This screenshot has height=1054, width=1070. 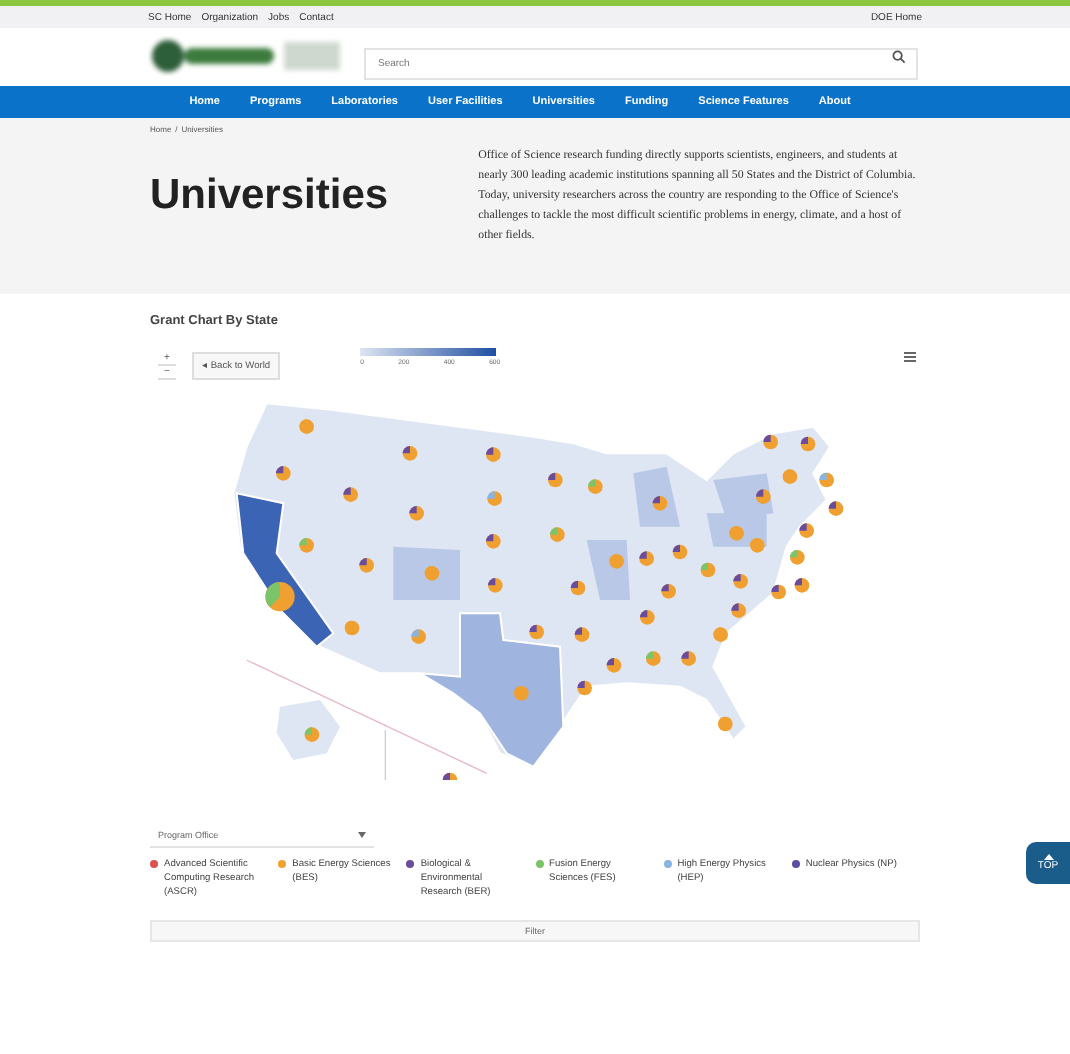 What do you see at coordinates (428, 352) in the screenshot?
I see `color-scale-bar` at bounding box center [428, 352].